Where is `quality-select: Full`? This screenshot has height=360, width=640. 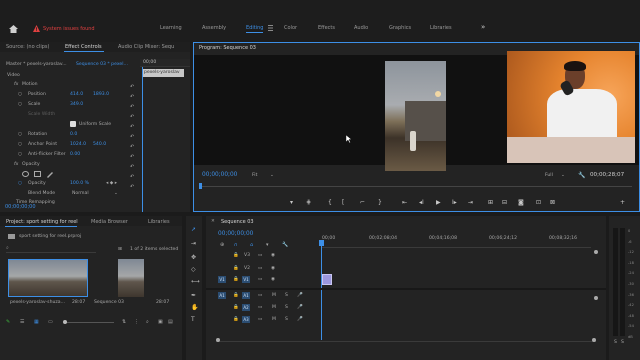 quality-select: Full is located at coordinates (549, 175).